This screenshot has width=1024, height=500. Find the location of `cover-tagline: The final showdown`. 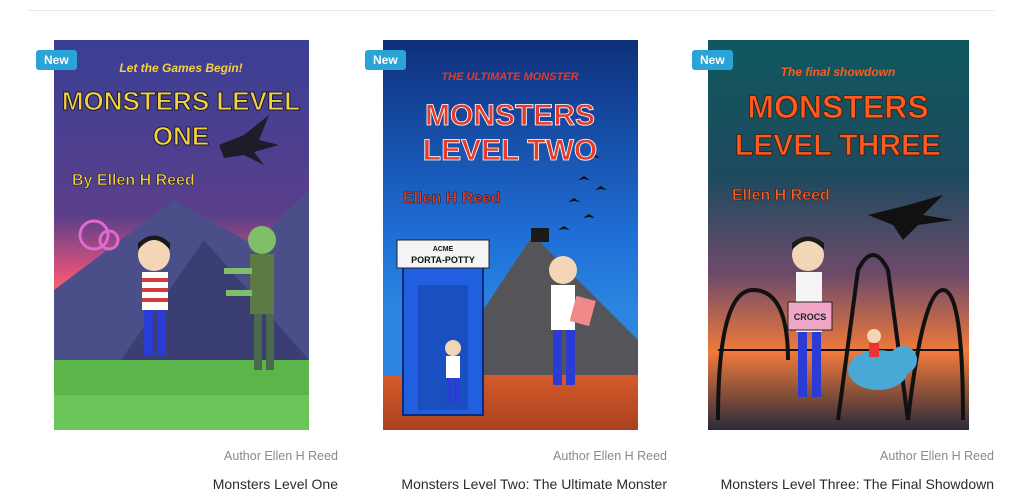

cover-tagline: The final showdown is located at coordinates (838, 72).